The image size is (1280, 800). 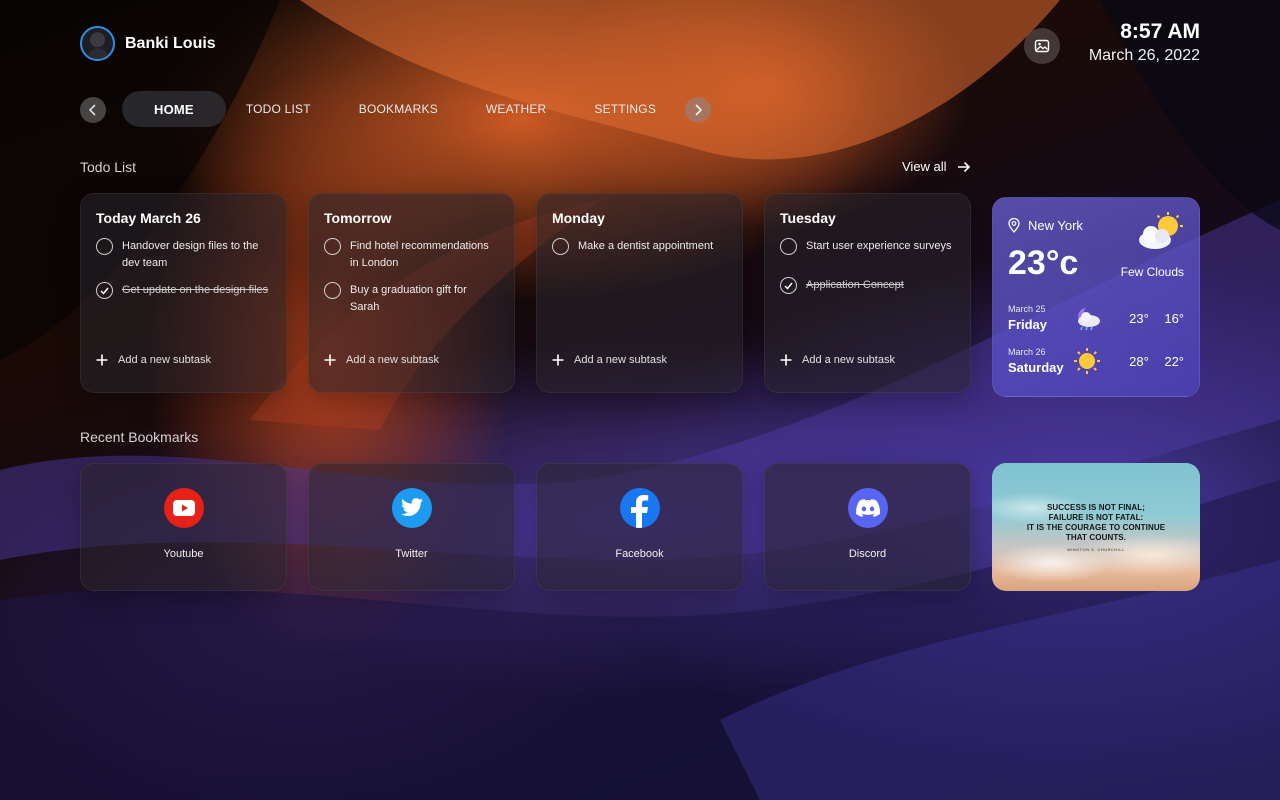 I want to click on view-all-link: View all, so click(x=936, y=166).